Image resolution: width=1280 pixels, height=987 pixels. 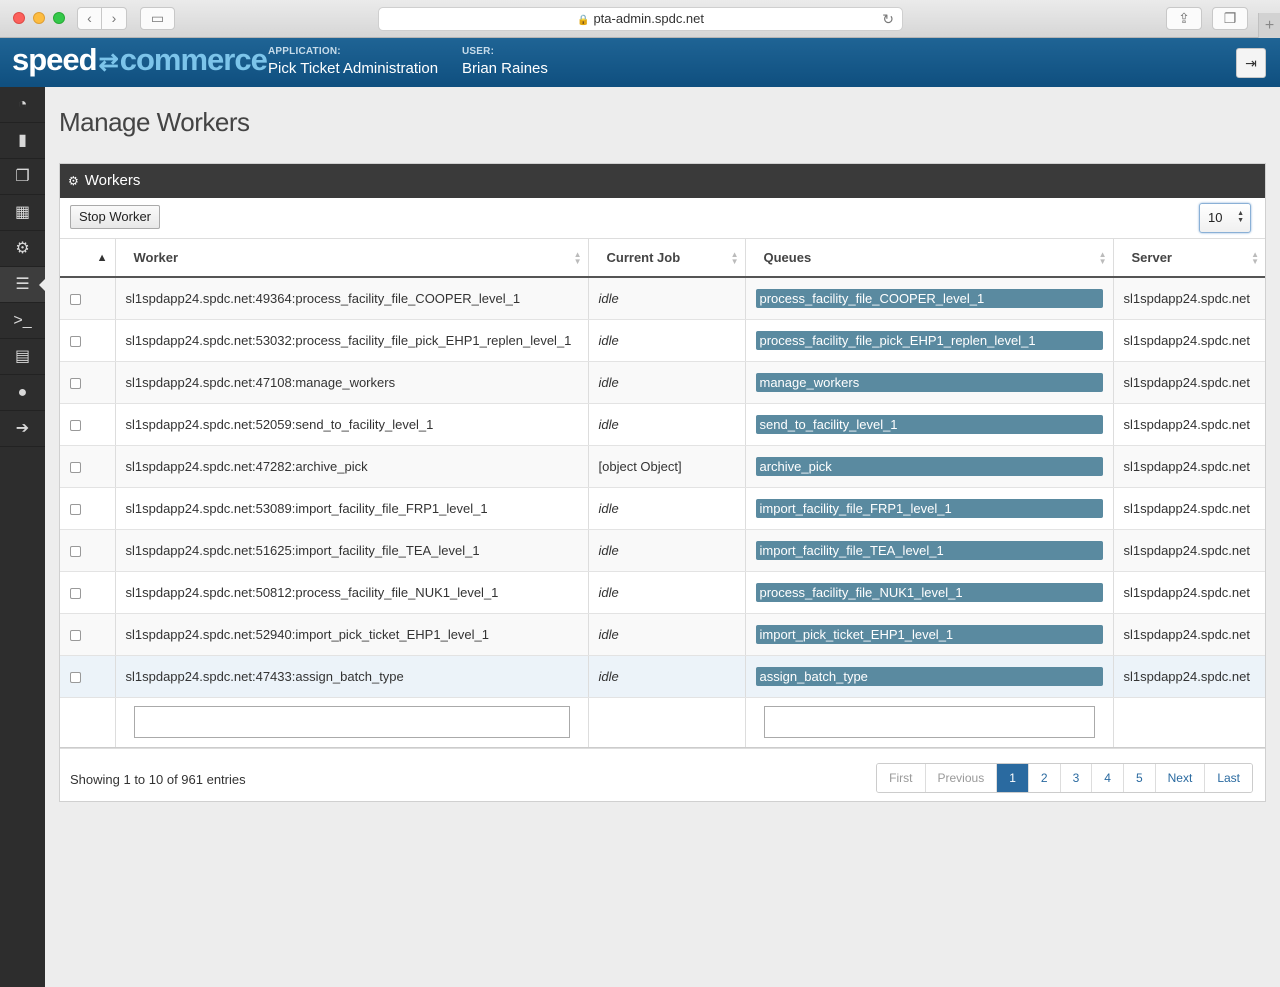 I want to click on page-5: 5, so click(x=1138, y=777).